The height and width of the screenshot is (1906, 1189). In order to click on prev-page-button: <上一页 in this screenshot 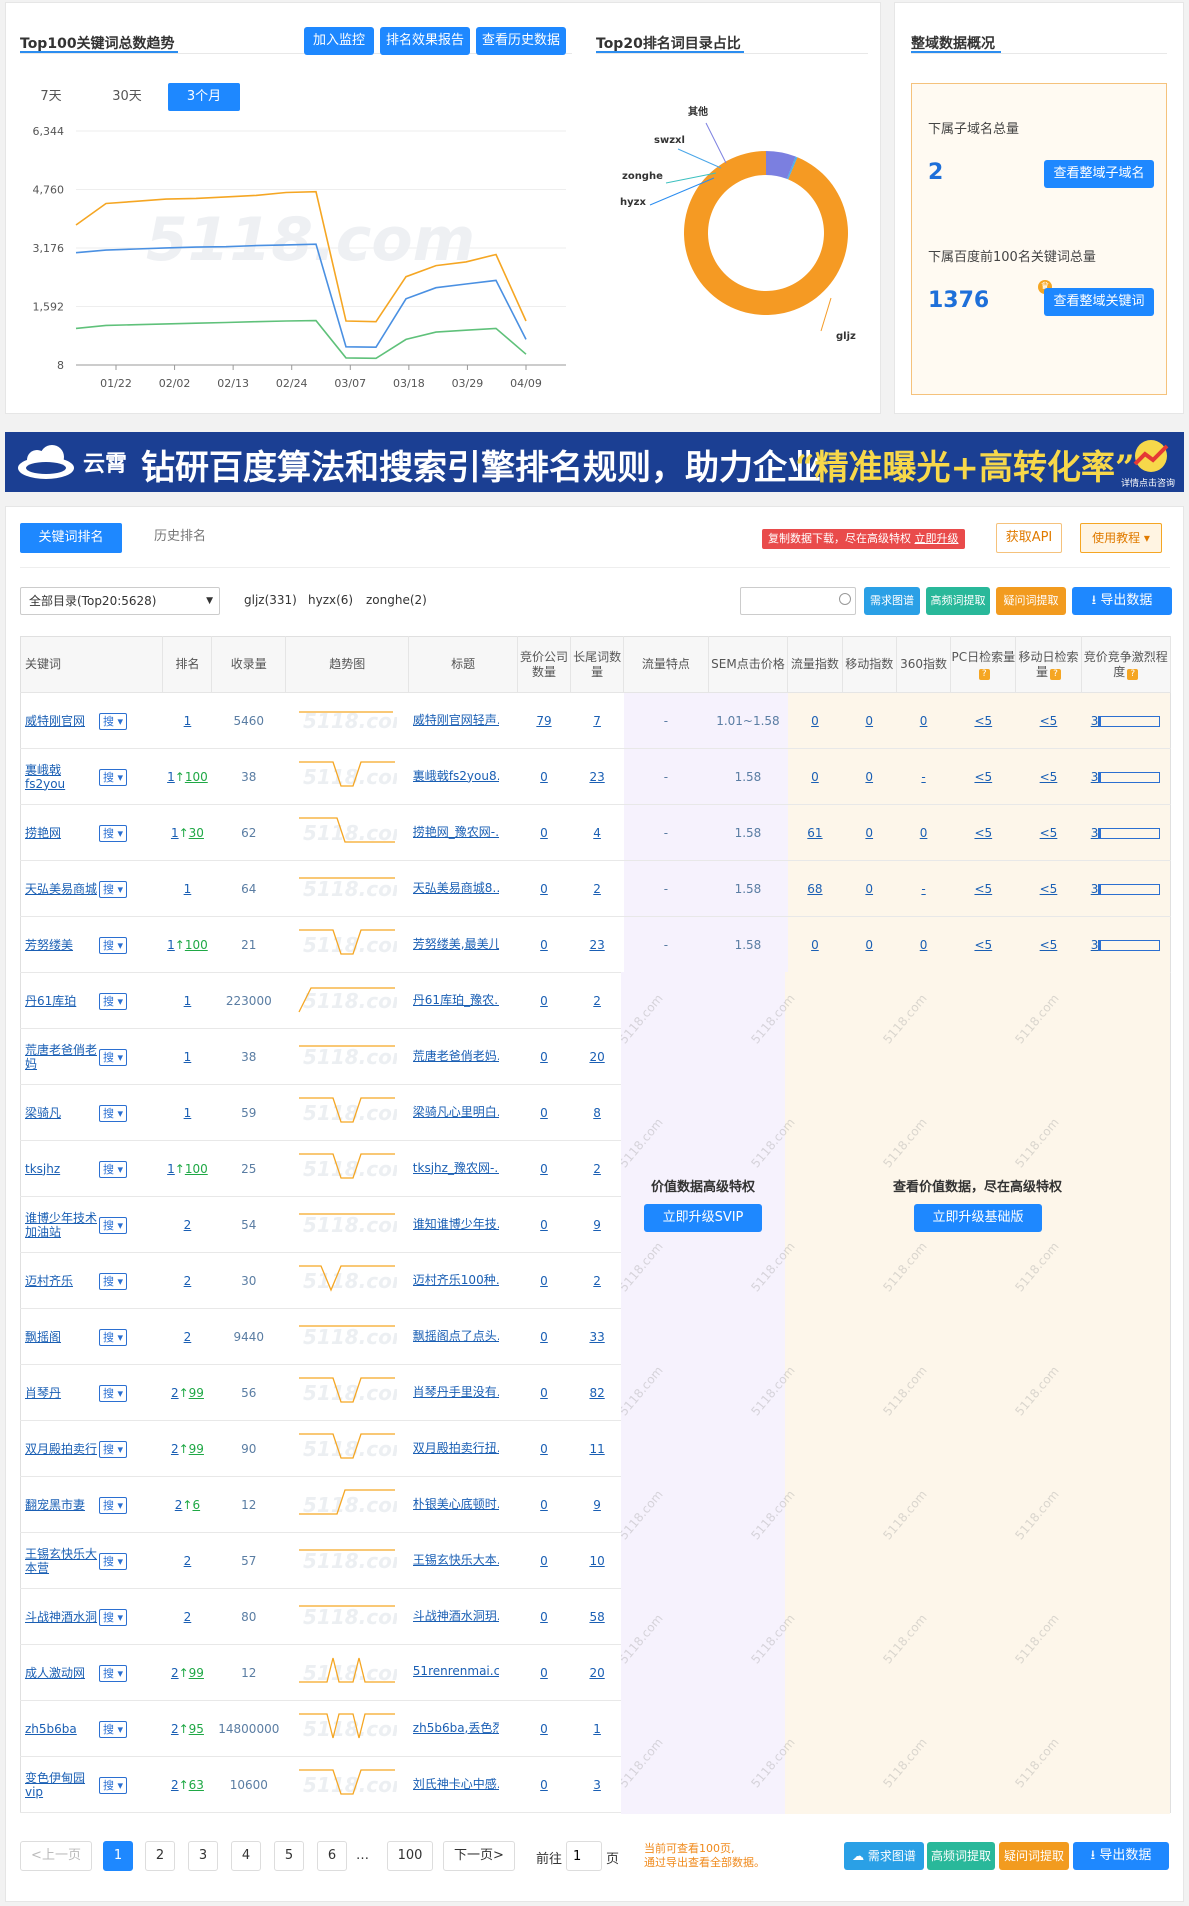, I will do `click(56, 1856)`.